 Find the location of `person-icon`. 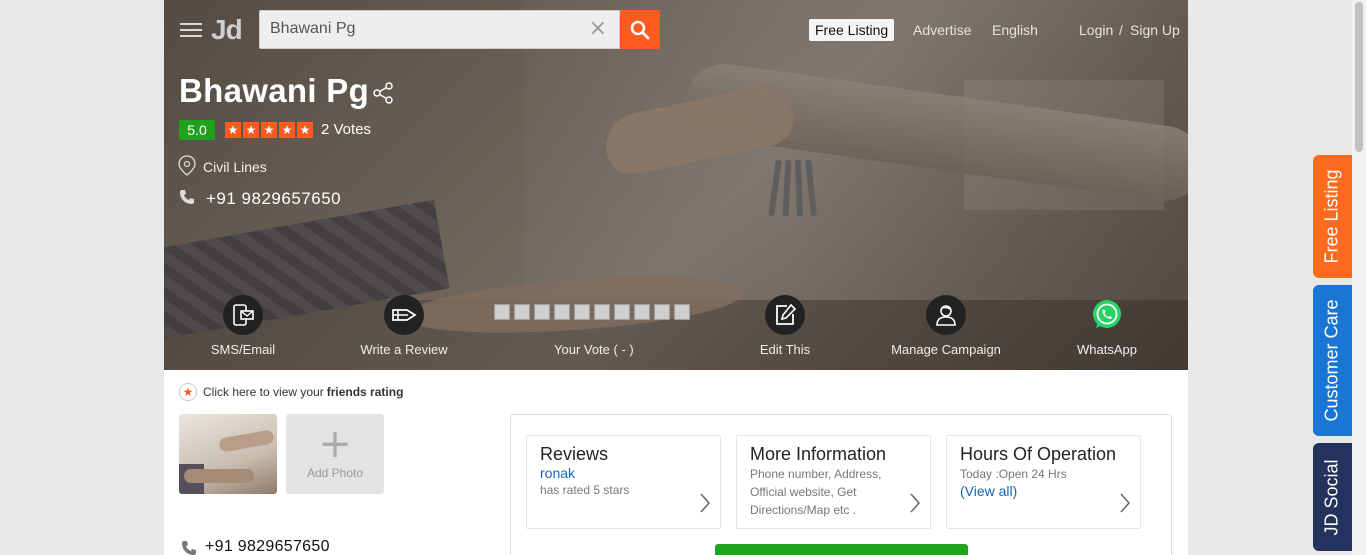

person-icon is located at coordinates (946, 315).